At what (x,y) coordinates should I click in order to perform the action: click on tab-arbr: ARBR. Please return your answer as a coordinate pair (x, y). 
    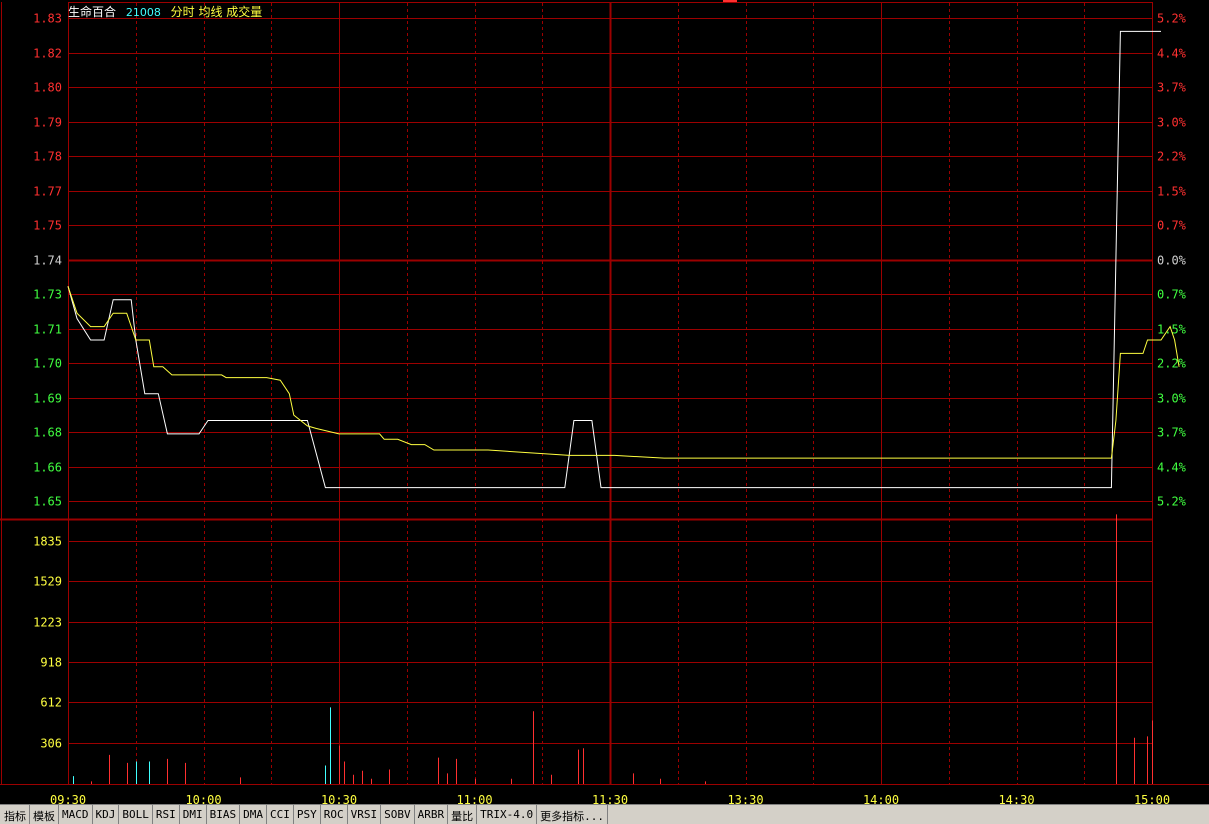
    Looking at the image, I should click on (431, 814).